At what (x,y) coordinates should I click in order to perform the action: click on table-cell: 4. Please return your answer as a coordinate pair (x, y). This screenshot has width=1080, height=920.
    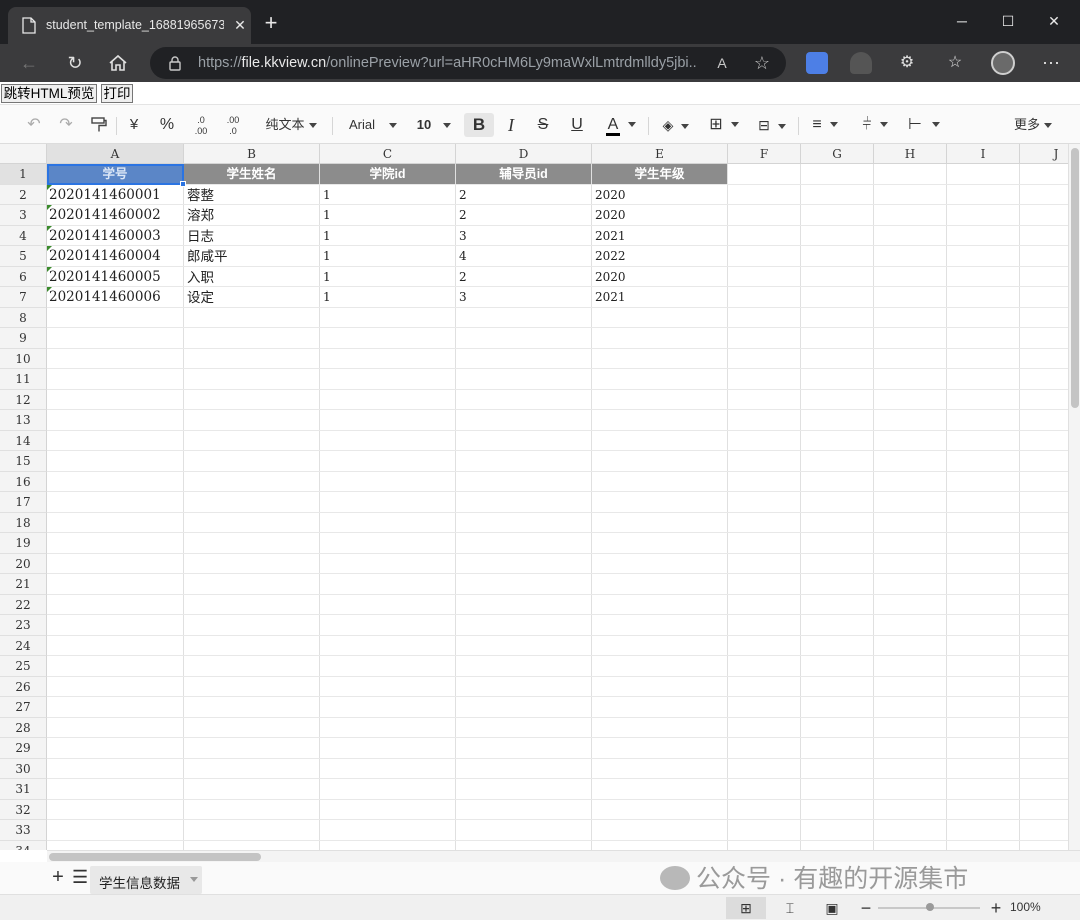
    Looking at the image, I should click on (523, 256).